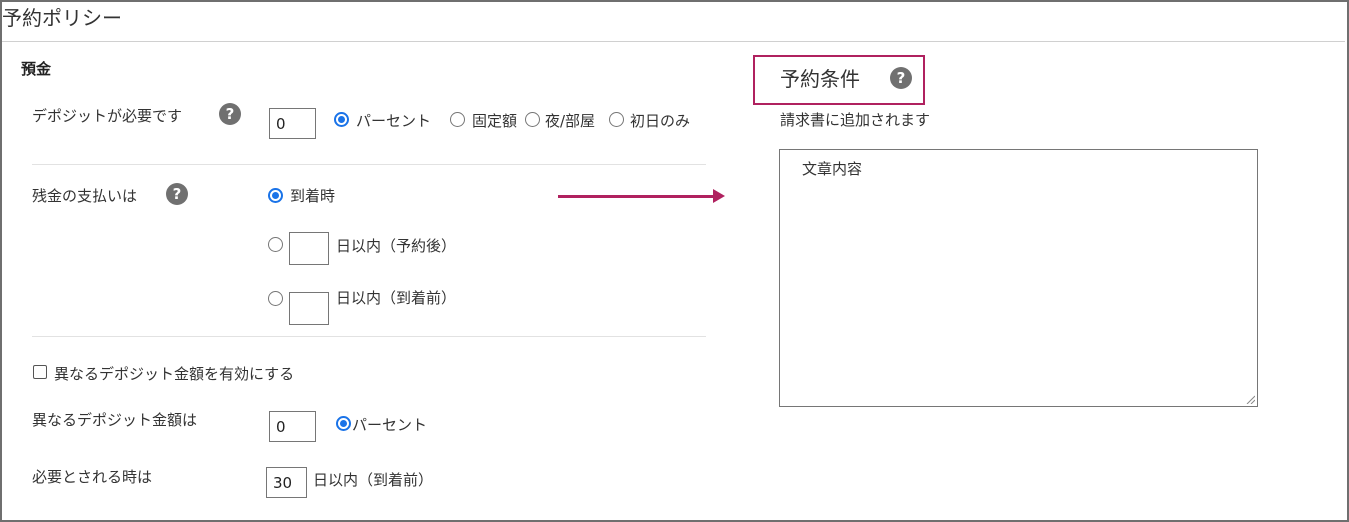 This screenshot has height=522, width=1349. What do you see at coordinates (313, 196) in the screenshot?
I see `balance-arrival-label: 到着時` at bounding box center [313, 196].